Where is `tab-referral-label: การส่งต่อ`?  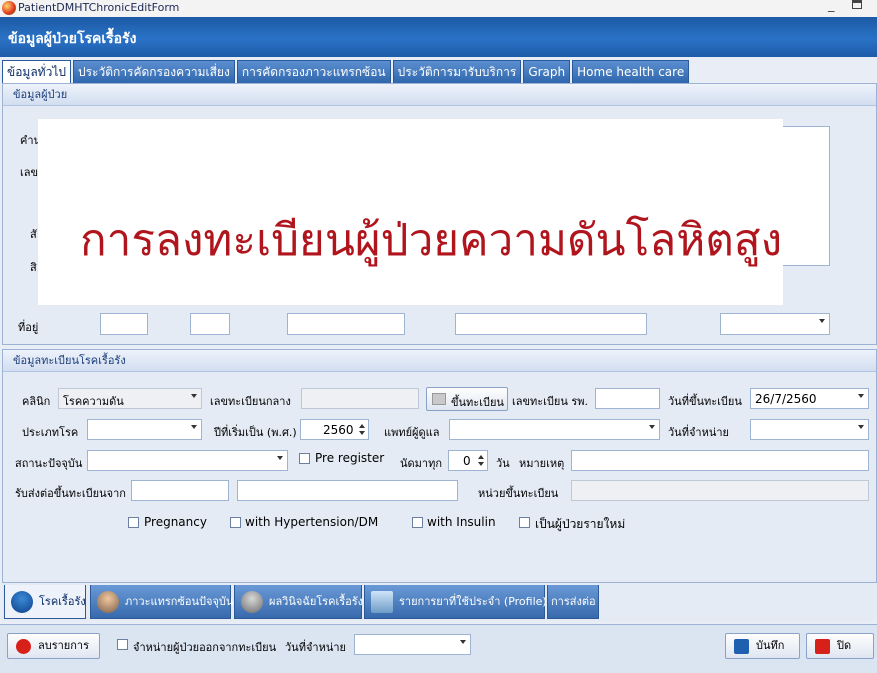 tab-referral-label: การส่งต่อ is located at coordinates (573, 601).